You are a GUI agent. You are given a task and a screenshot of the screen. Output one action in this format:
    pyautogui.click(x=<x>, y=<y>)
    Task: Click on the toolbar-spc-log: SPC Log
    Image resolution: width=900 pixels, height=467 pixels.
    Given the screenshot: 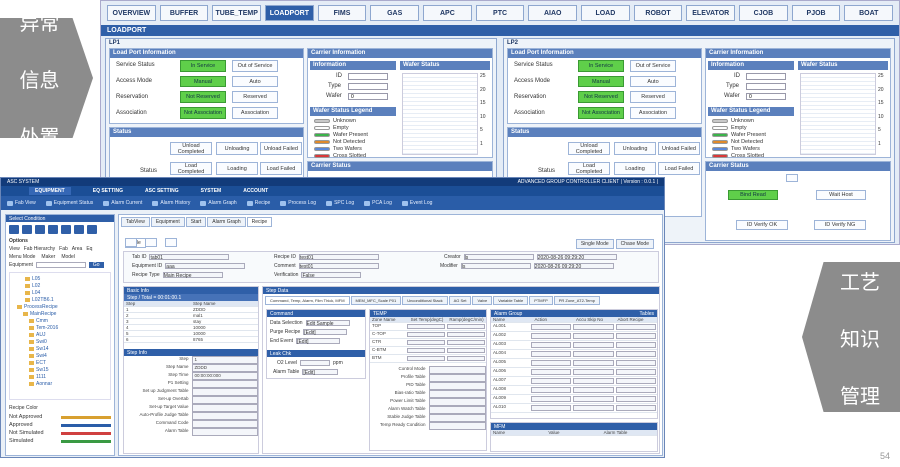 What is the action you would take?
    pyautogui.click(x=340, y=203)
    